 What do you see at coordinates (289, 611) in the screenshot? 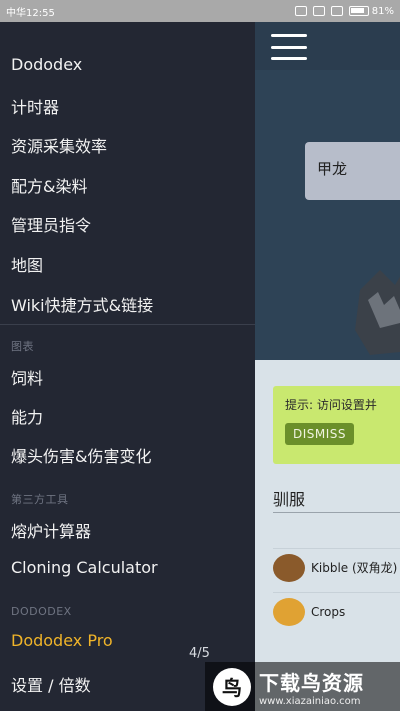
I see `crops-icon` at bounding box center [289, 611].